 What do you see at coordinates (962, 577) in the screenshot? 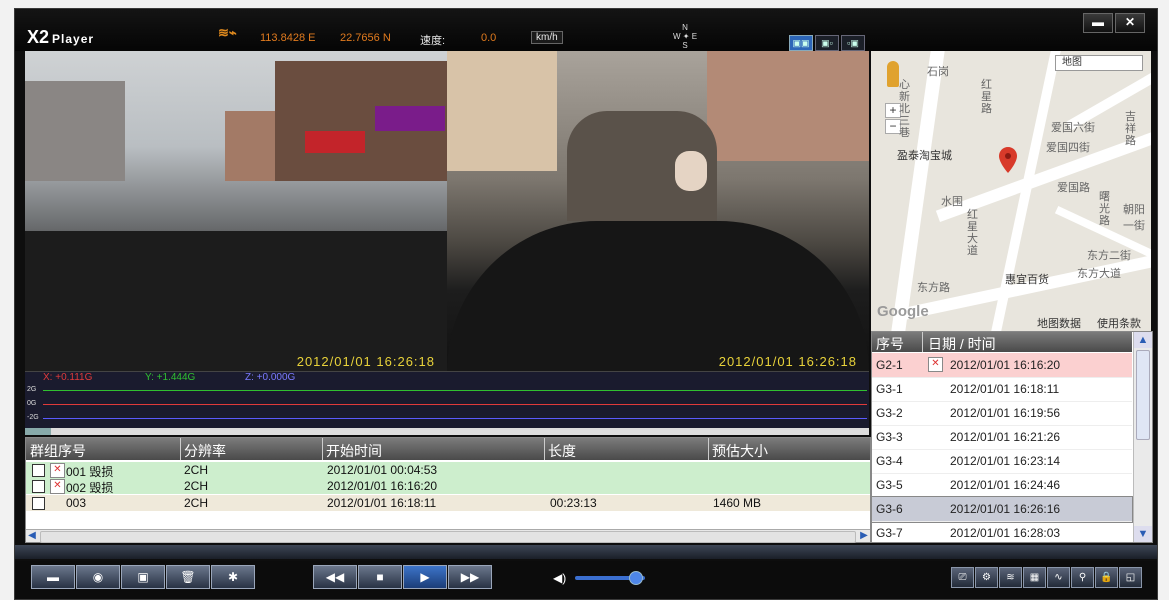
I see `tool-button-1: ⎚` at bounding box center [962, 577].